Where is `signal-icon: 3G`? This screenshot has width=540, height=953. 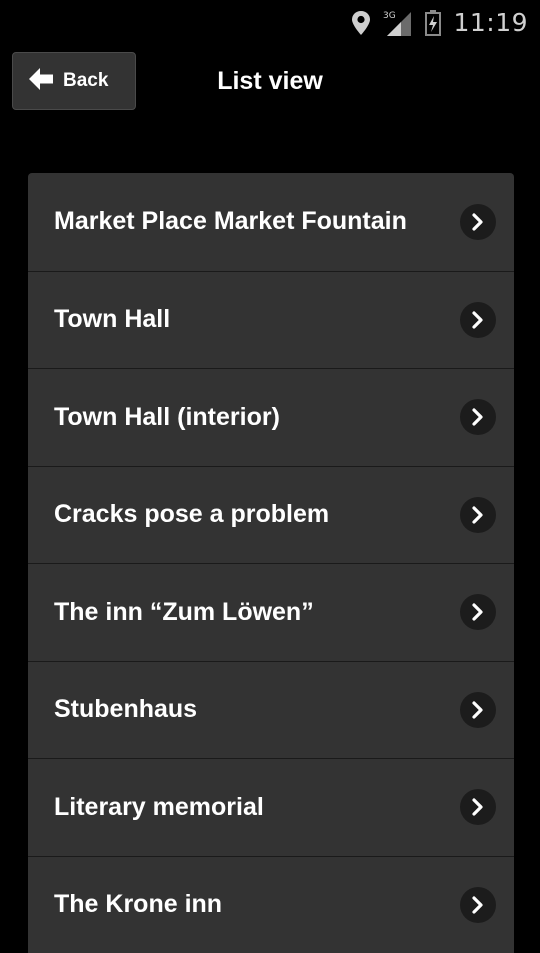 signal-icon: 3G is located at coordinates (398, 23).